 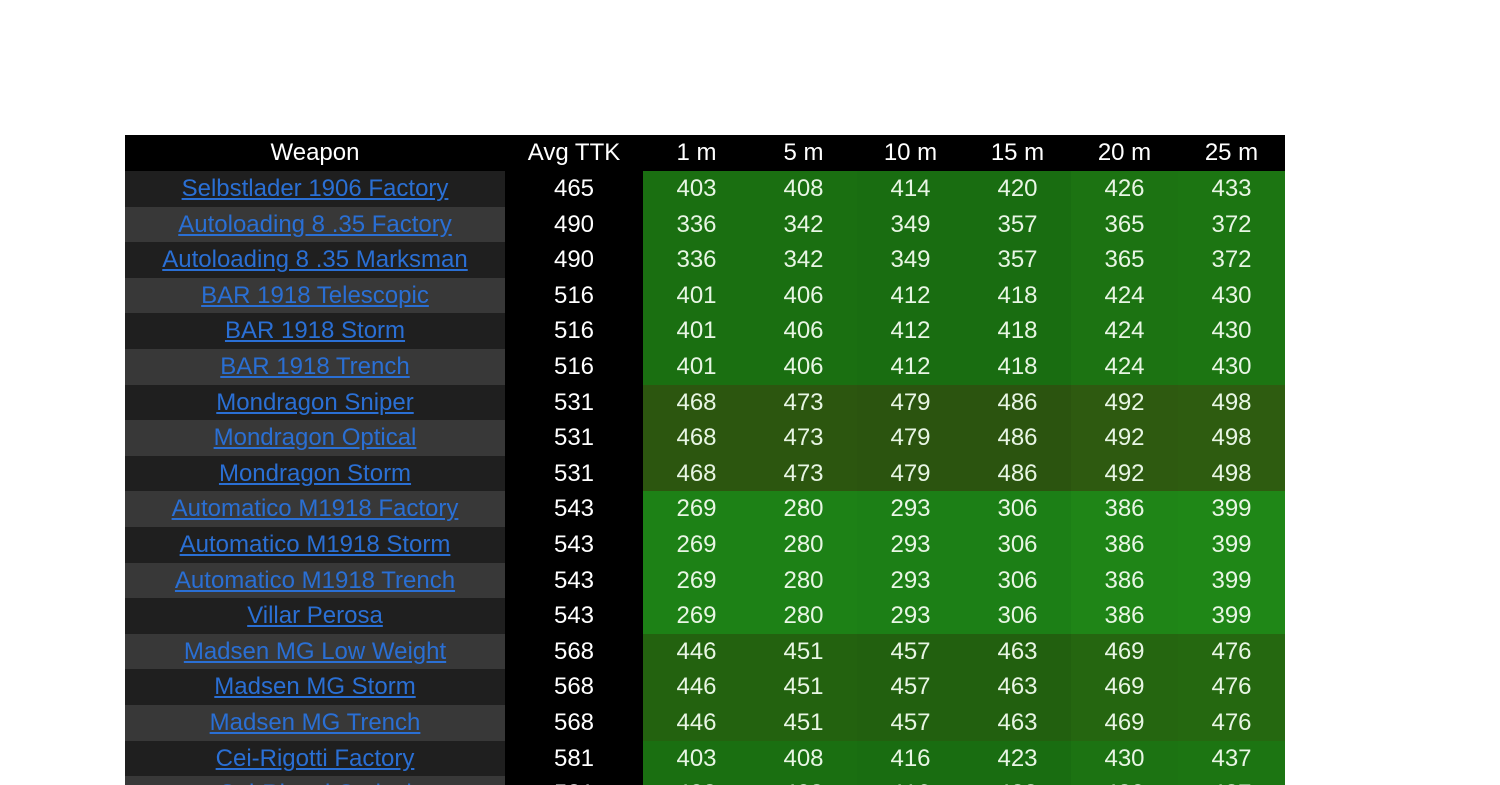 I want to click on weapon-link: Autoloading 8 .35 Marksman, so click(x=315, y=259).